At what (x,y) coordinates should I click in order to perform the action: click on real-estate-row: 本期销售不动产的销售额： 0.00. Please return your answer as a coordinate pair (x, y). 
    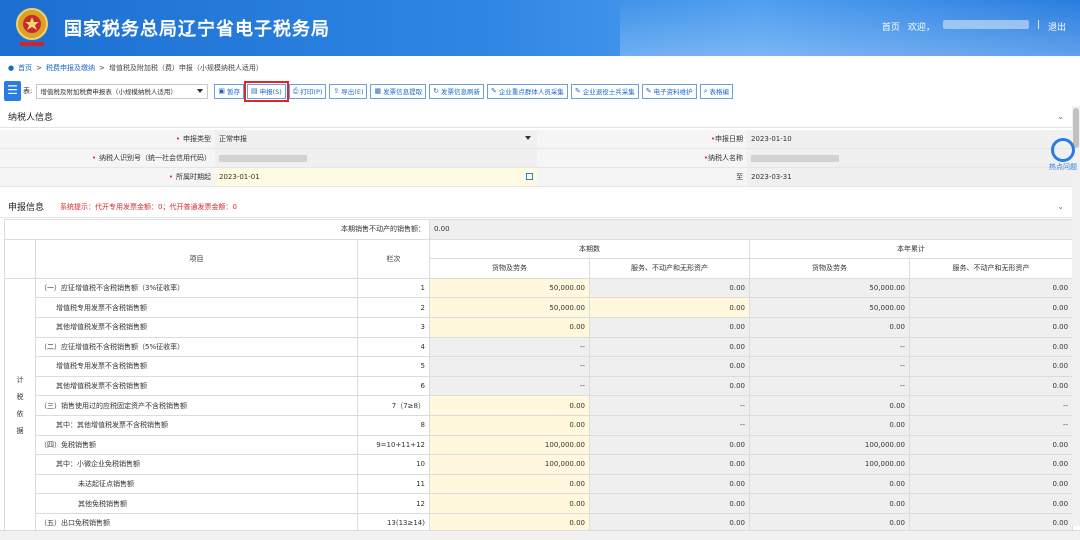
    Looking at the image, I should click on (539, 229).